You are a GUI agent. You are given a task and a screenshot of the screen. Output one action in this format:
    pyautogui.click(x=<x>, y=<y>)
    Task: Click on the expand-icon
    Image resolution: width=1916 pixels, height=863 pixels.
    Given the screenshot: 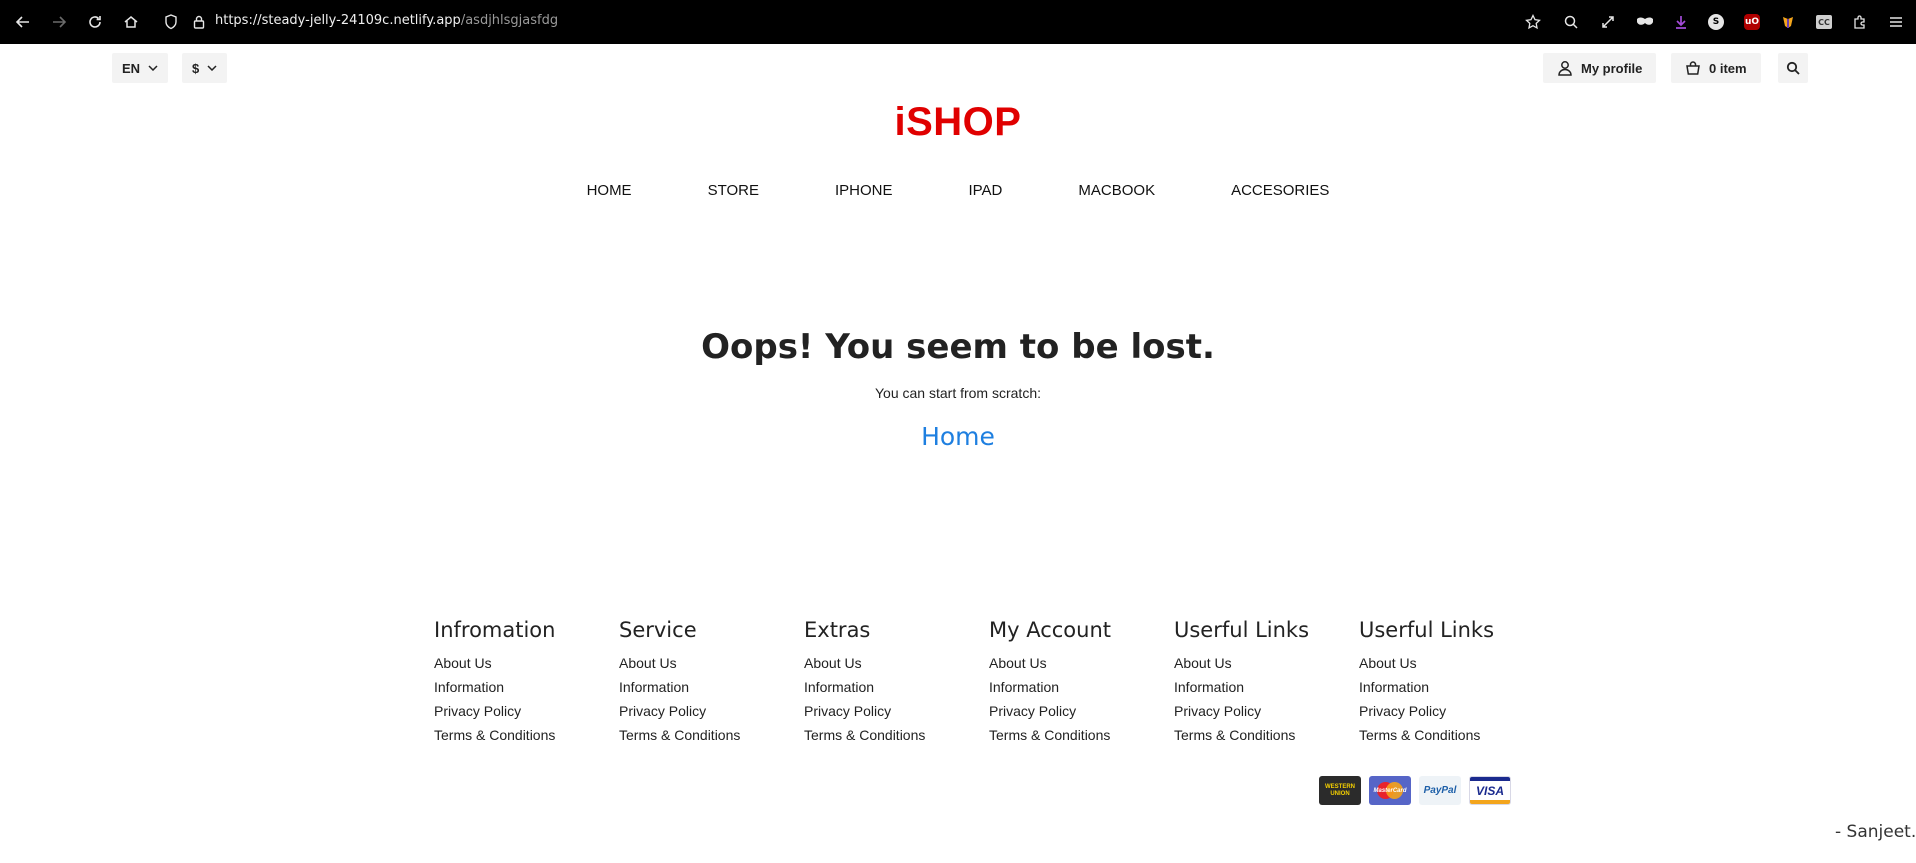 What is the action you would take?
    pyautogui.click(x=1608, y=22)
    